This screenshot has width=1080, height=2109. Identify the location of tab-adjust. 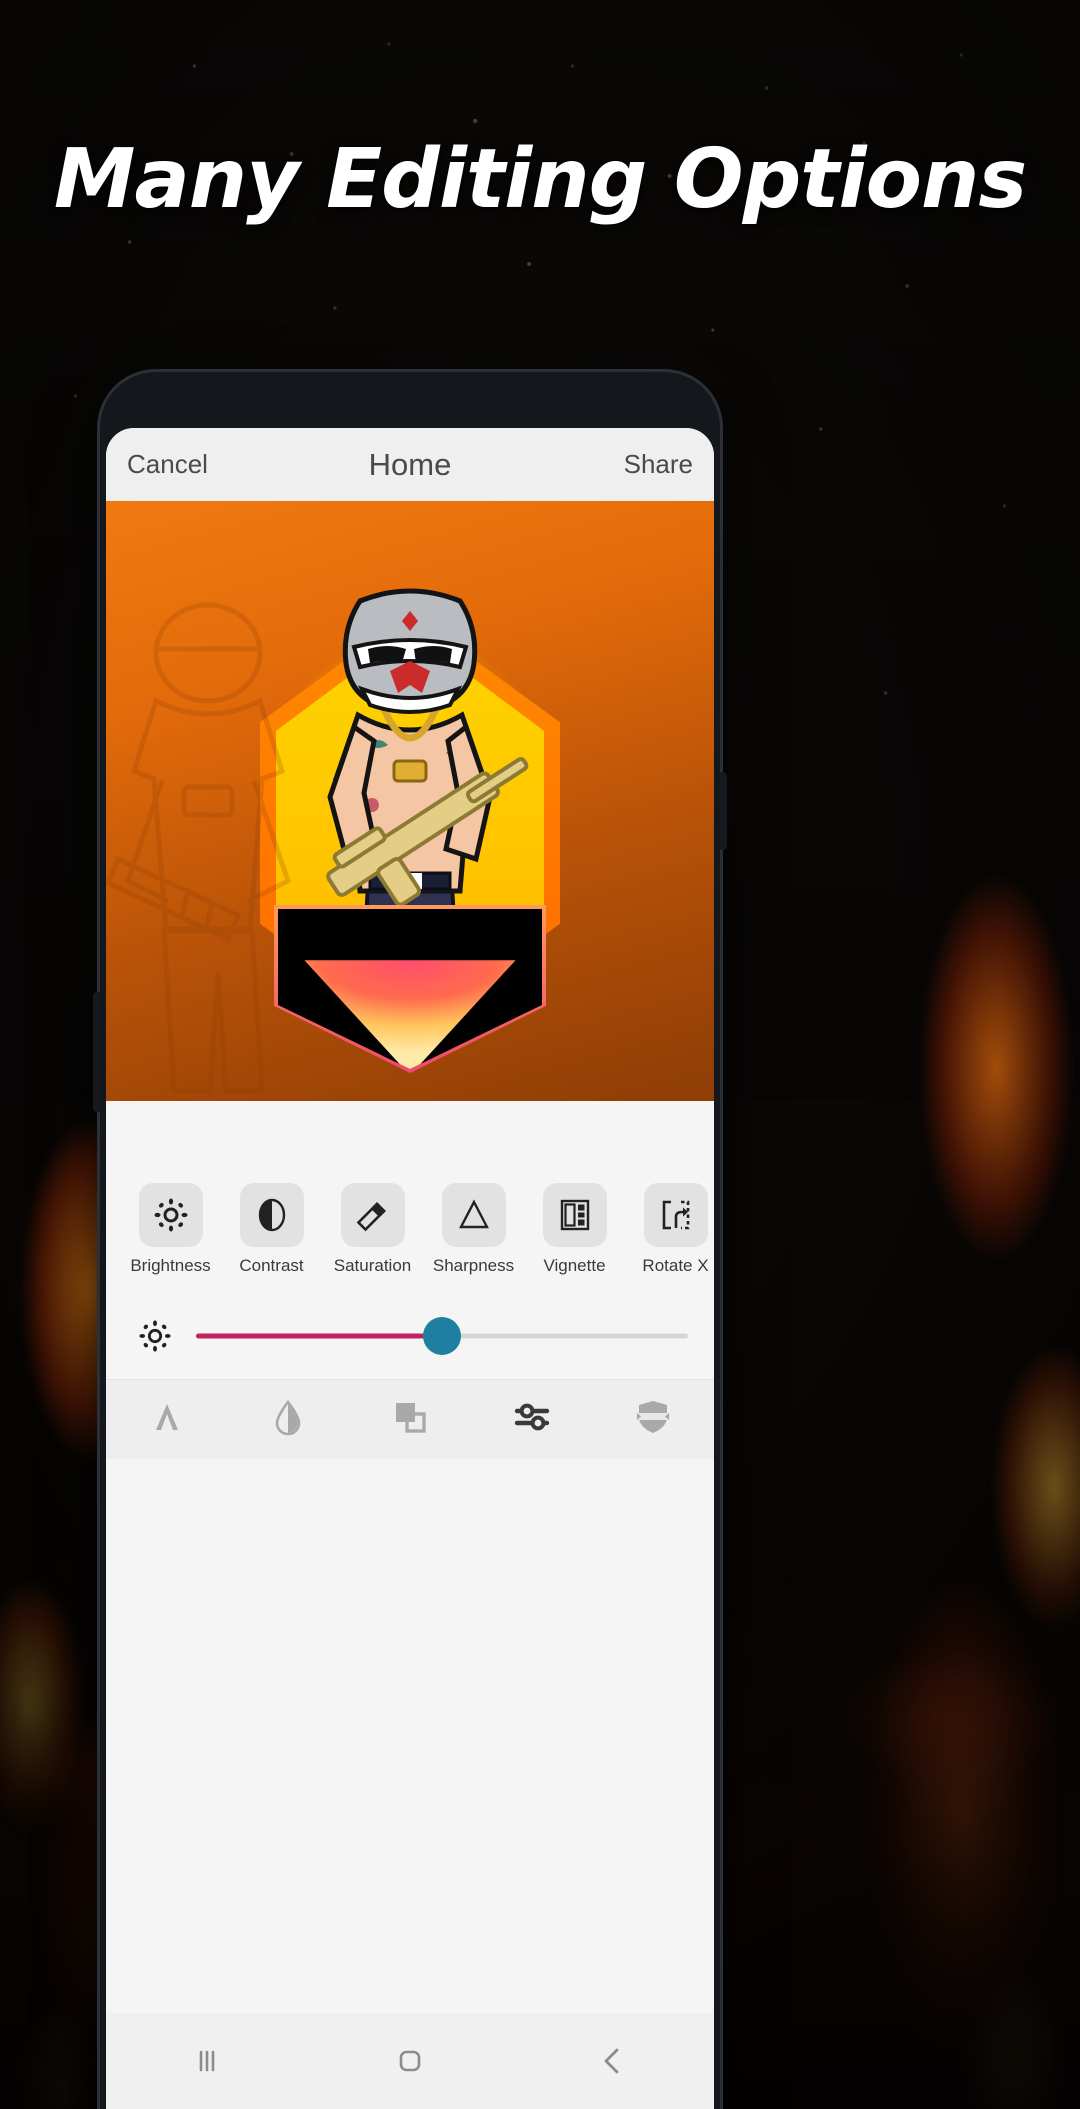
(532, 1419).